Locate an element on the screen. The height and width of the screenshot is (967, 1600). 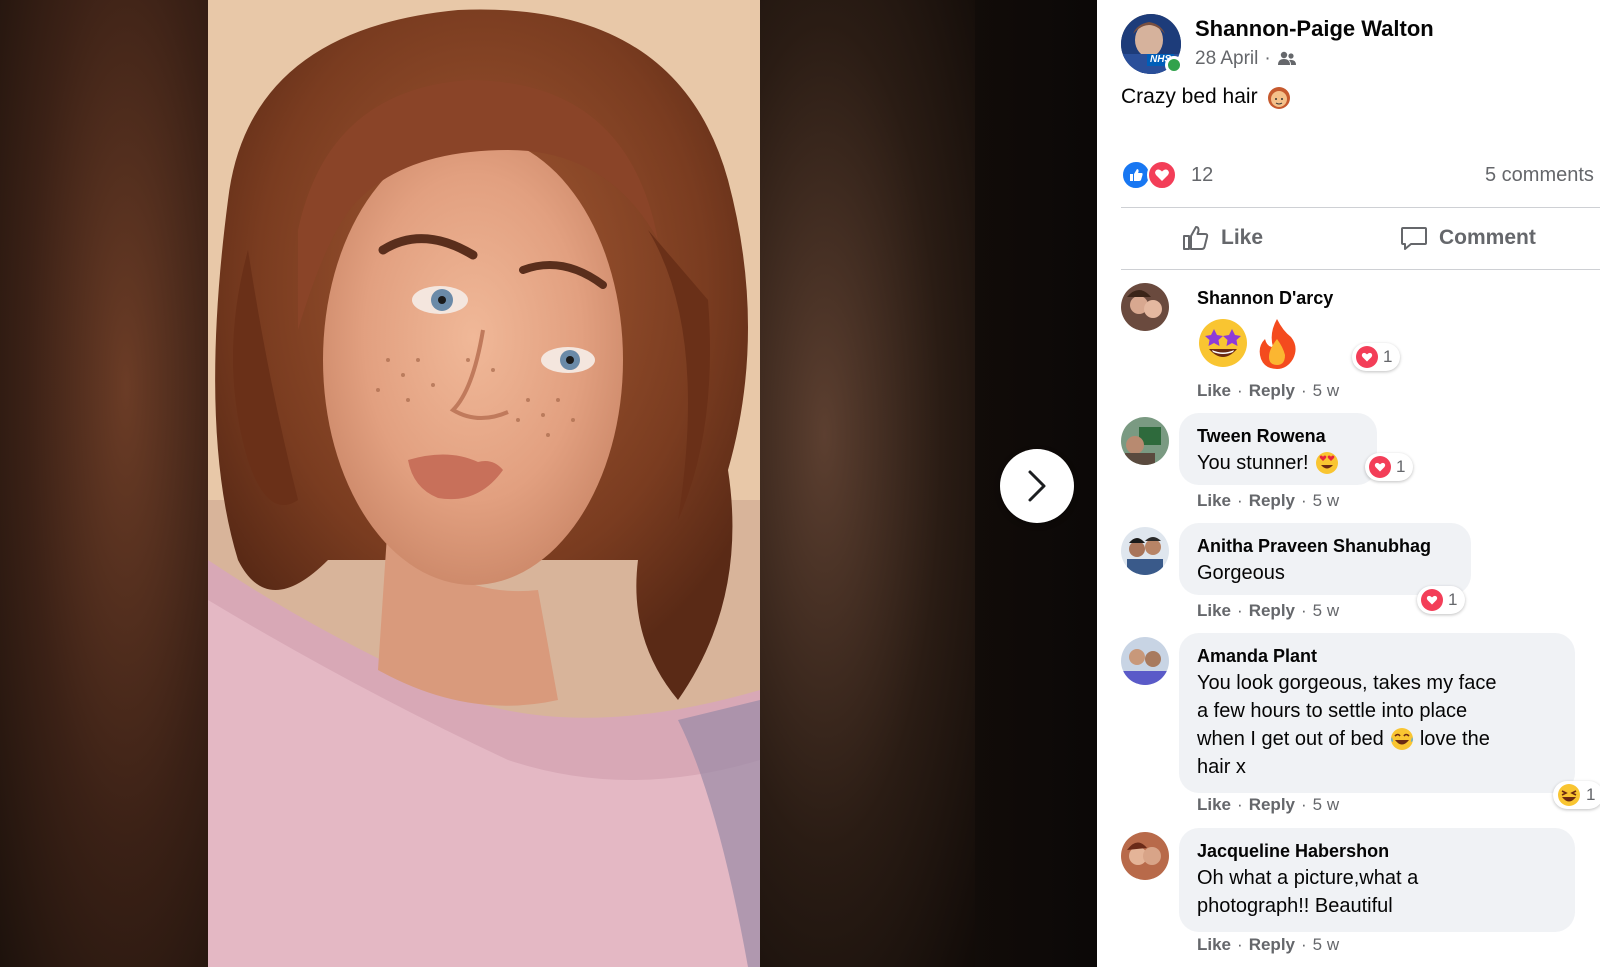
heart-eyes-emoji is located at coordinates (1326, 463).